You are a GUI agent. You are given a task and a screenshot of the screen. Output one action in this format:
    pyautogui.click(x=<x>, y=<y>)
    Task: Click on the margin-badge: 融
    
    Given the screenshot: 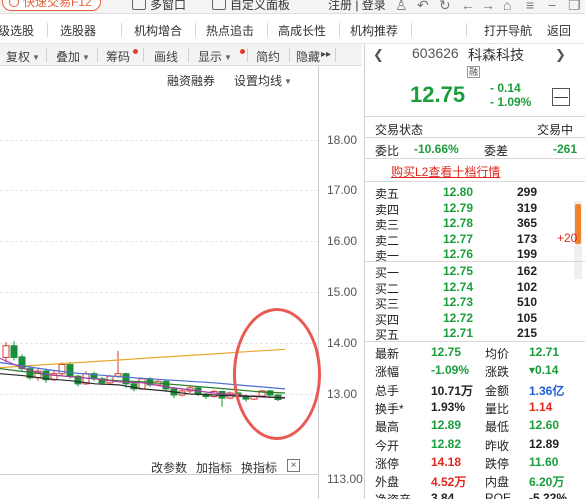 What is the action you would take?
    pyautogui.click(x=474, y=72)
    